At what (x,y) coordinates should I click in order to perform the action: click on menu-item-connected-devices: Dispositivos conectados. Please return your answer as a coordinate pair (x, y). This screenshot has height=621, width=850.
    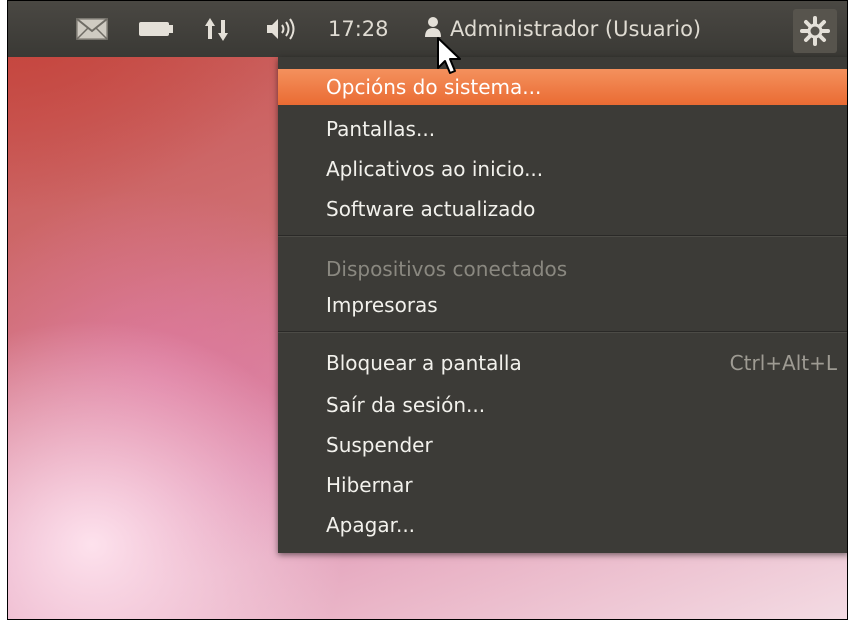
    Looking at the image, I should click on (447, 269).